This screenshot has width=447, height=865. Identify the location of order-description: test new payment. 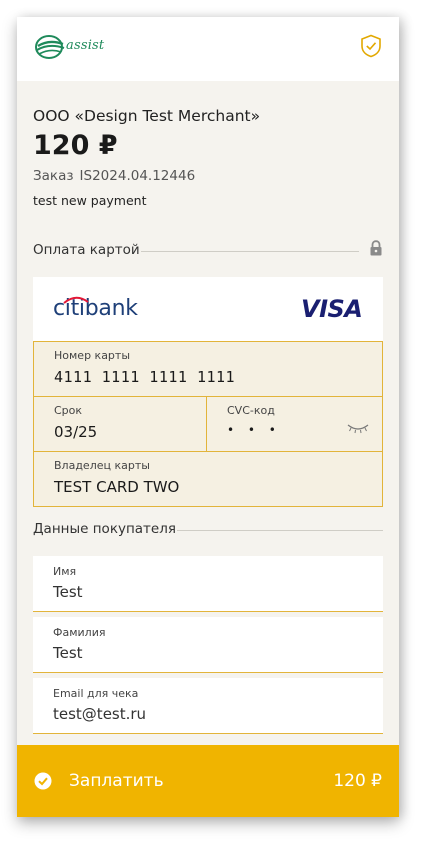
(90, 200).